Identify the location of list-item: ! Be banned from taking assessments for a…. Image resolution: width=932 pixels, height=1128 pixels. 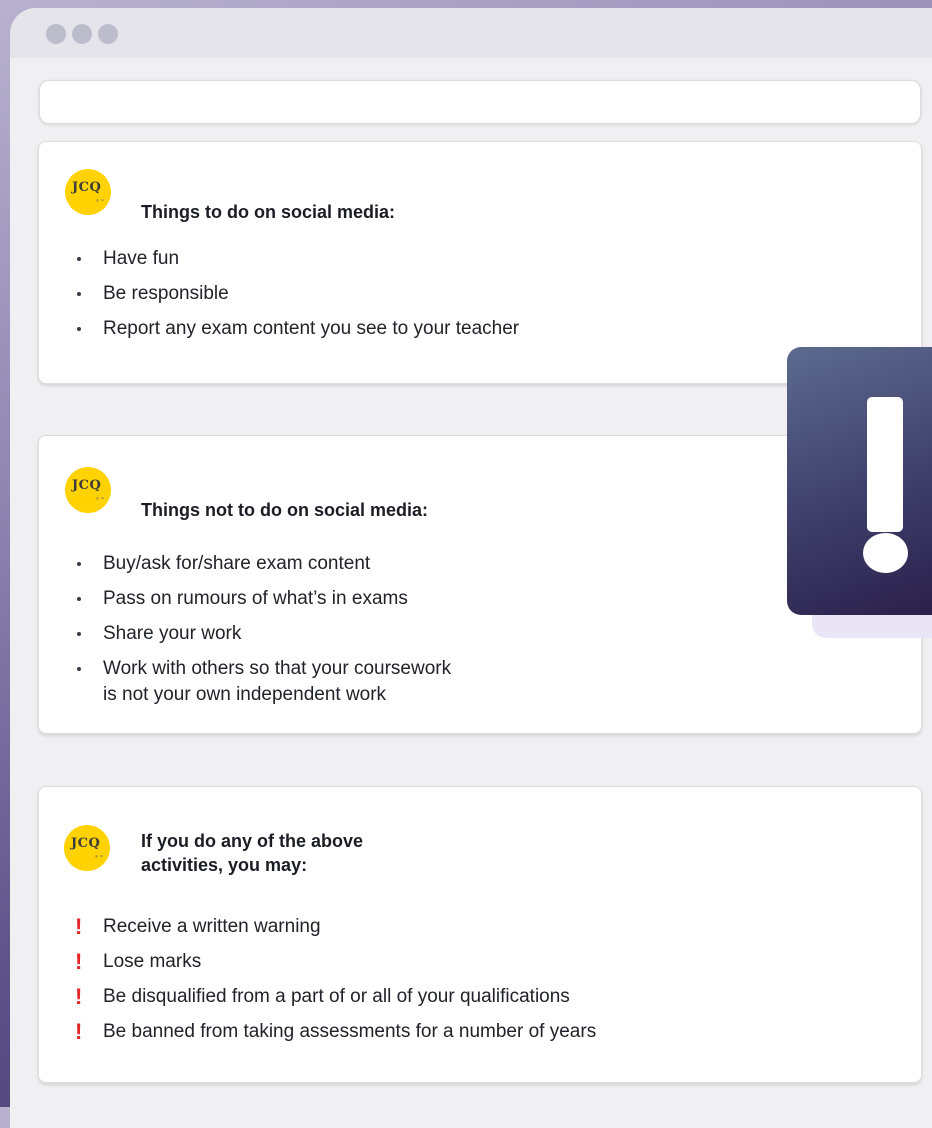
(334, 1032).